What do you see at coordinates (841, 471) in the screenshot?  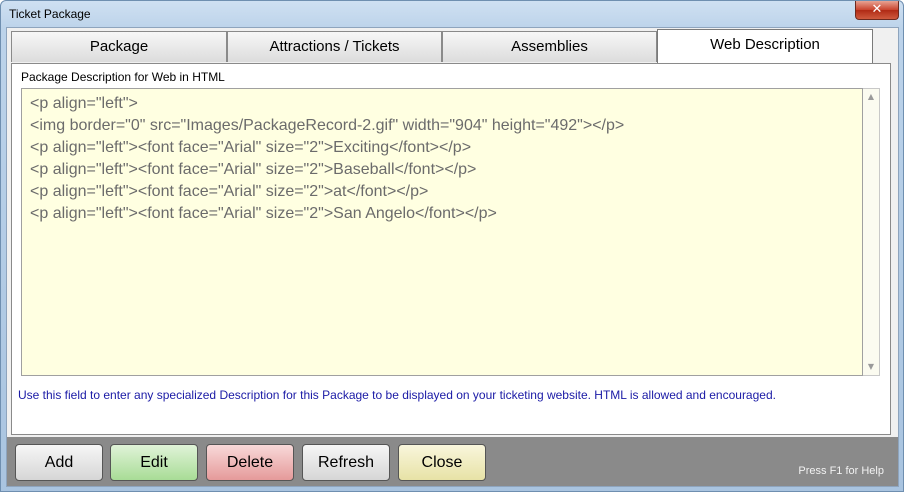 I see `help-hint: Press F1 for Help` at bounding box center [841, 471].